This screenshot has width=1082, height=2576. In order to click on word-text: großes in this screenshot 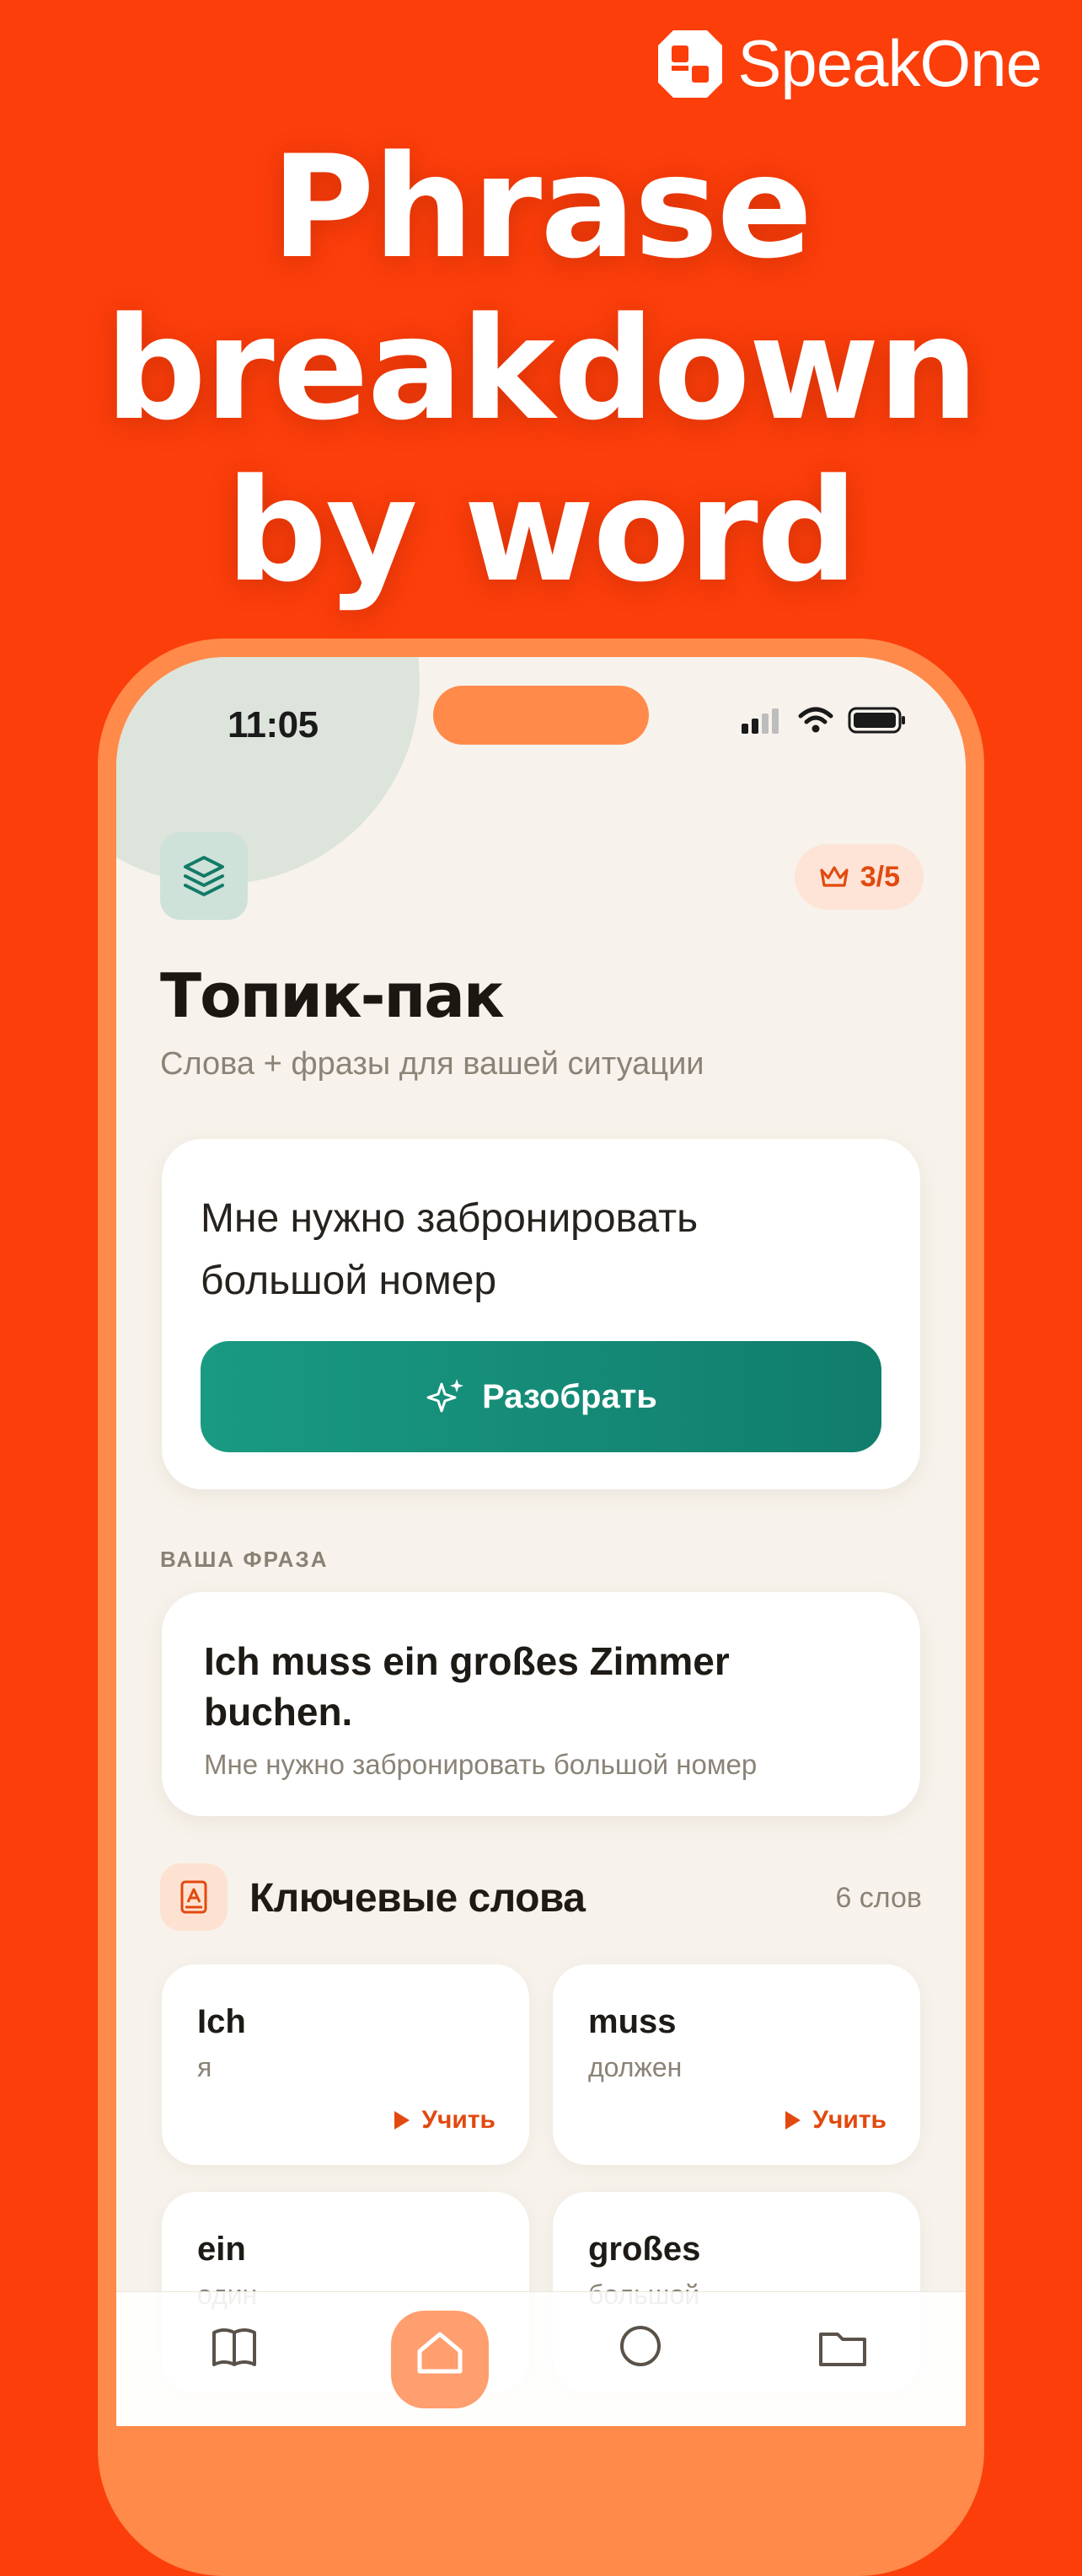, I will do `click(644, 2249)`.